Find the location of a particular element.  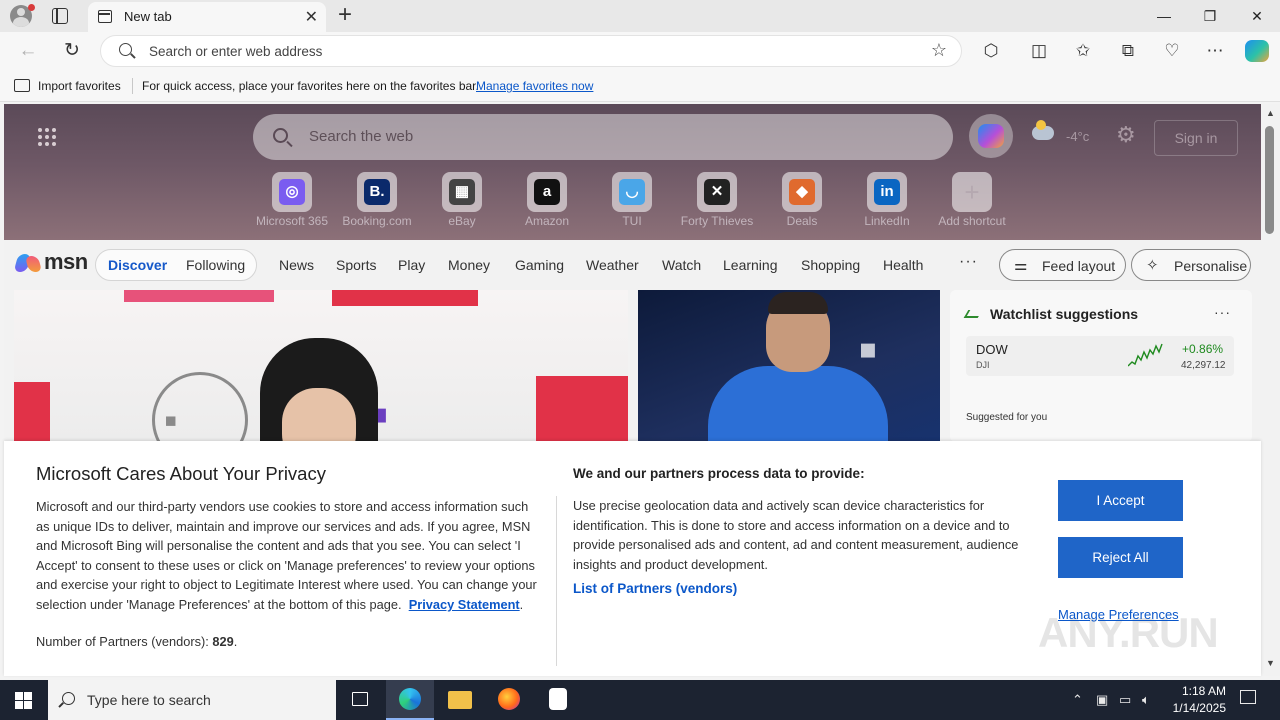

browser-essentials-icon: ♡ is located at coordinates (1172, 51).